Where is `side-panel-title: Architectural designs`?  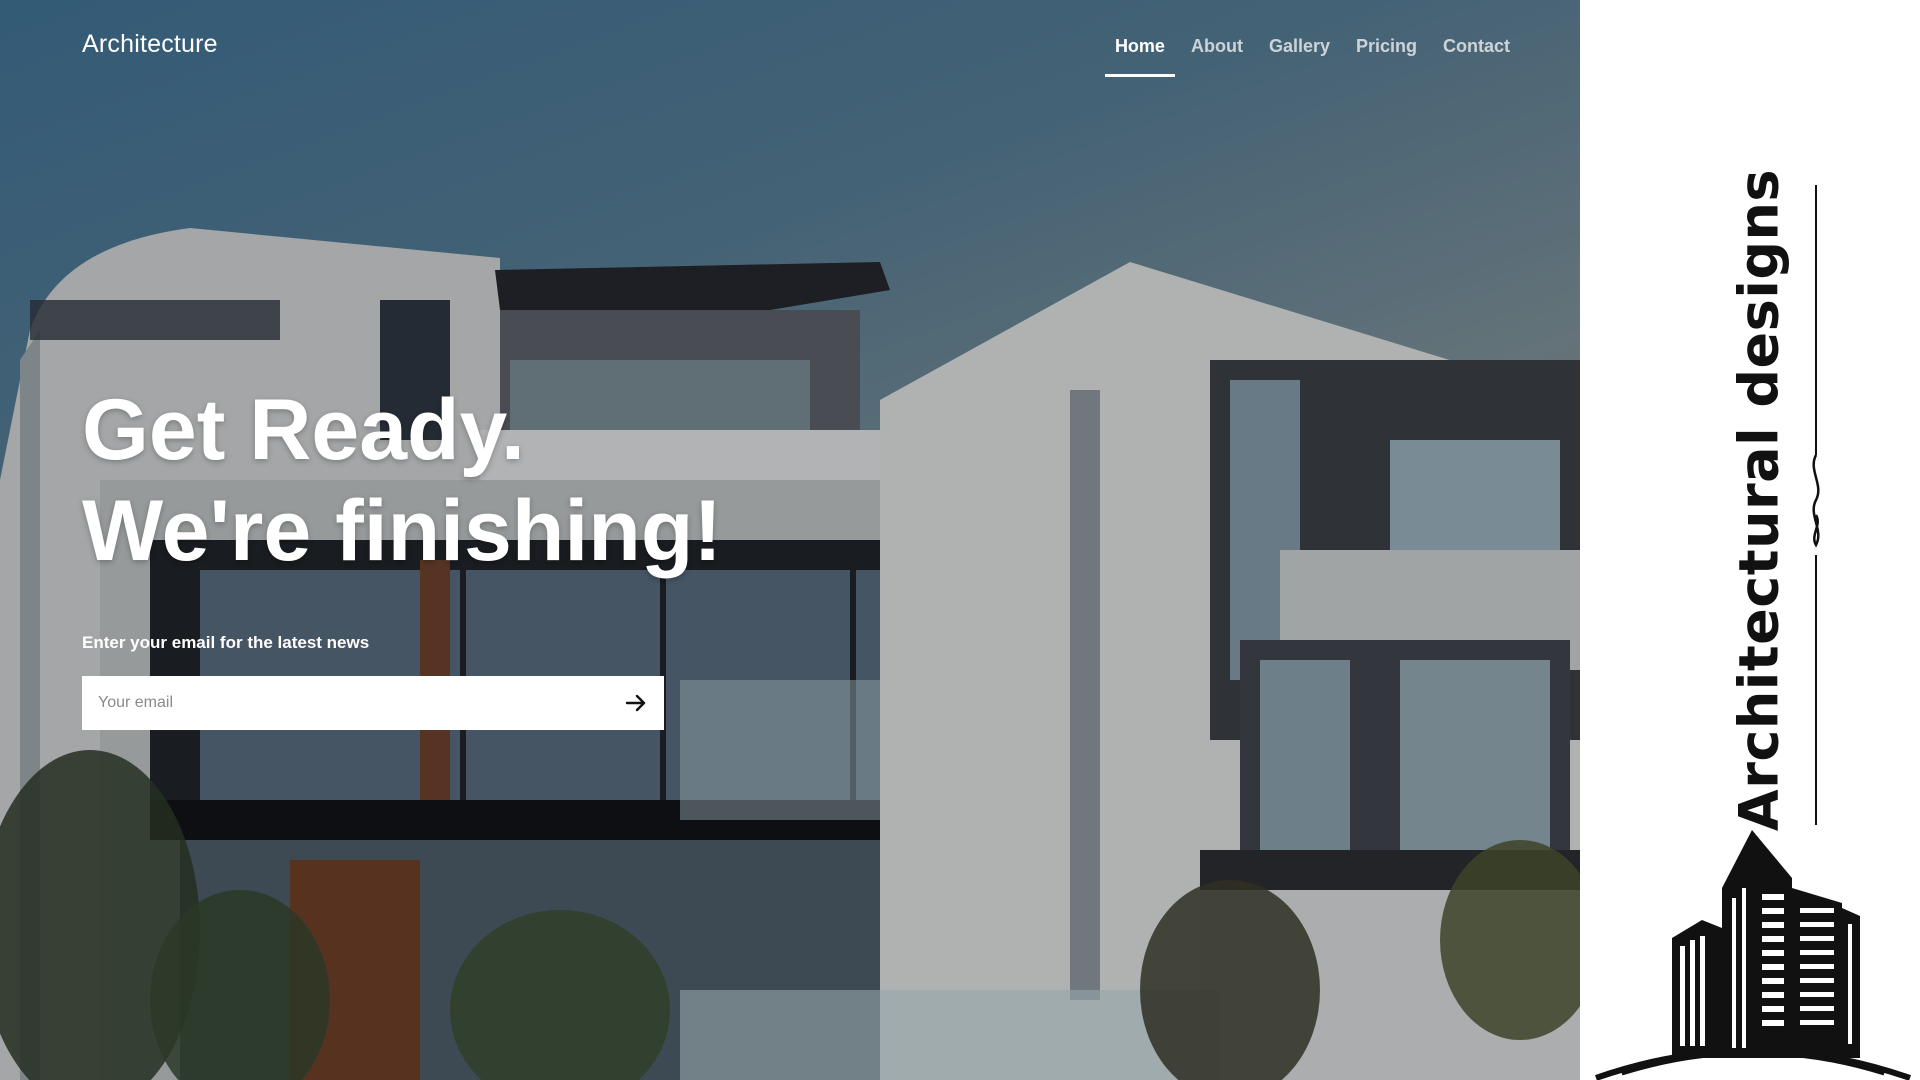 side-panel-title: Architectural designs is located at coordinates (1759, 500).